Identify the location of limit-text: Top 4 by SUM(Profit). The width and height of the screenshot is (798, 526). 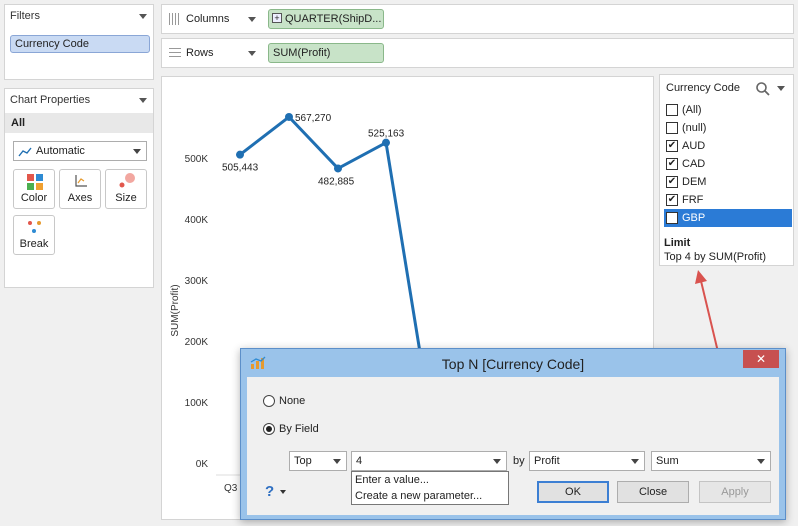
(715, 257).